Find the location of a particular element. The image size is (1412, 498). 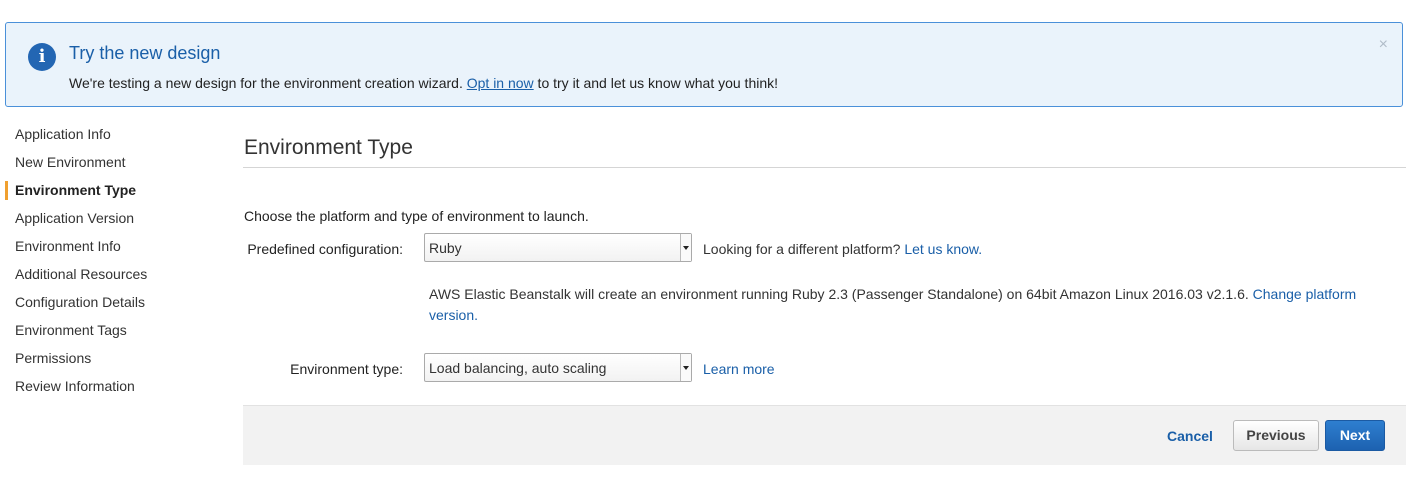

cancel-button: Cancel is located at coordinates (1190, 436).